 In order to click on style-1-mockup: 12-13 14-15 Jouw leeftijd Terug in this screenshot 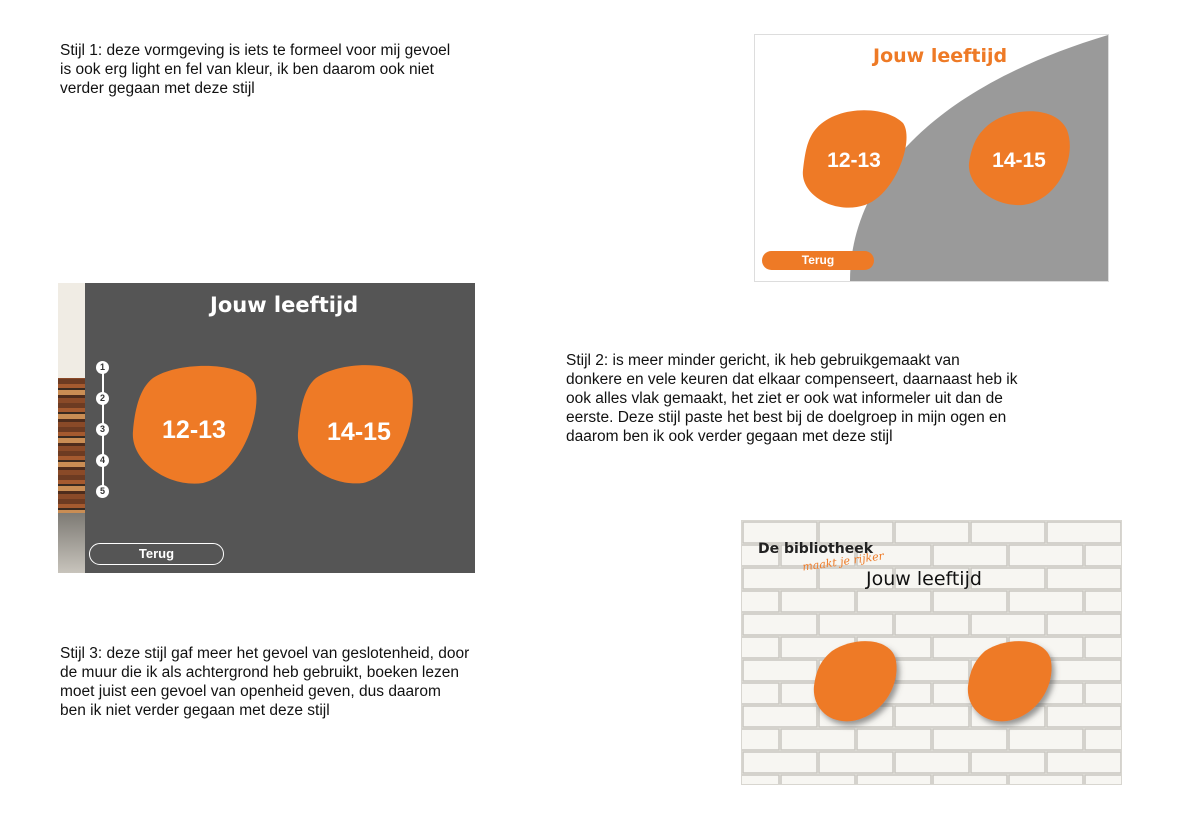, I will do `click(931, 158)`.